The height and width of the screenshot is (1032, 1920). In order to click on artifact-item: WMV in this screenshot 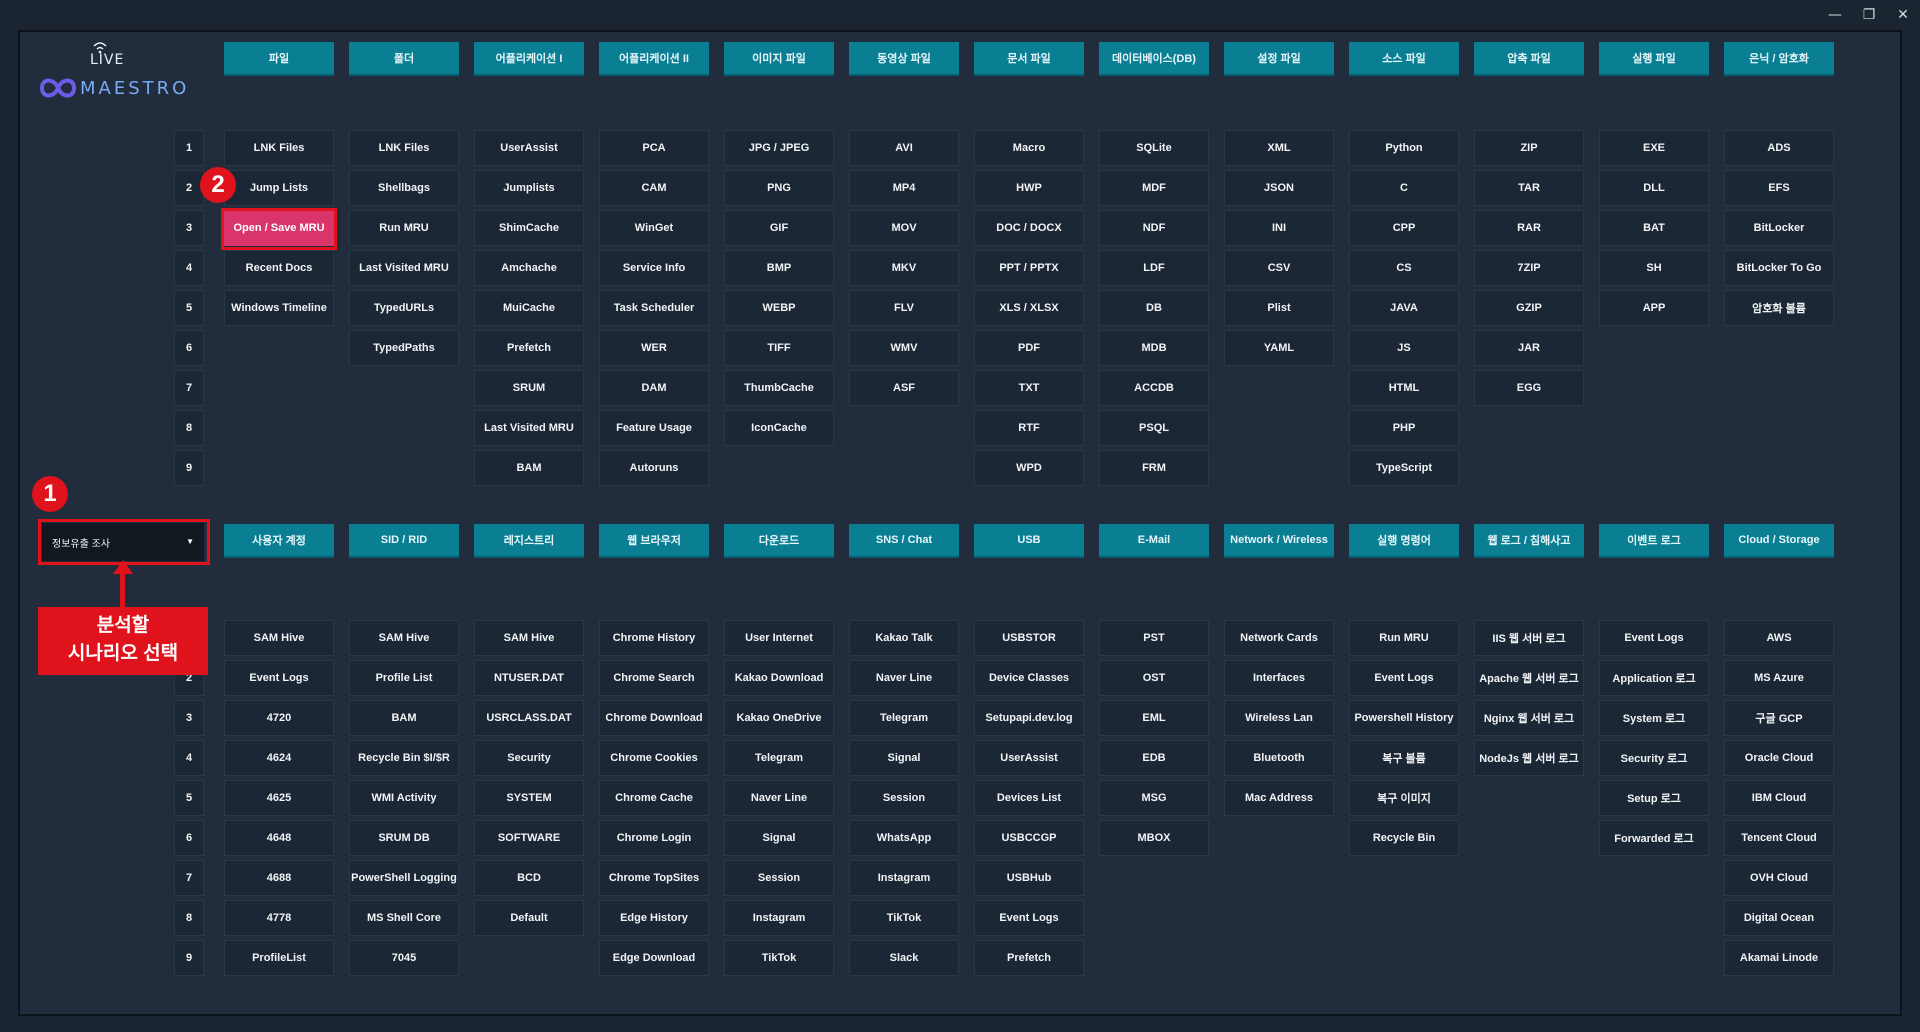, I will do `click(904, 348)`.